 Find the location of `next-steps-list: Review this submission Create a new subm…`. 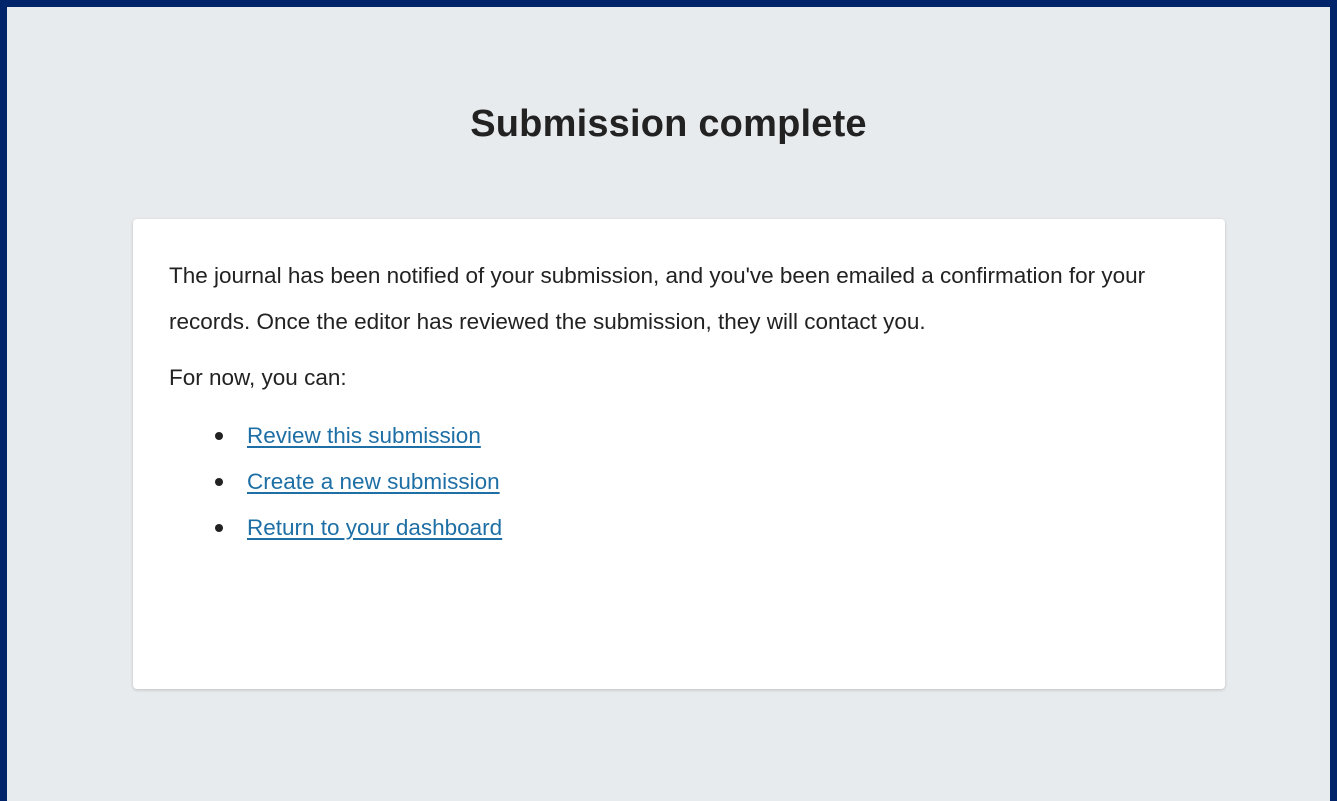

next-steps-list: Review this submission Create a new subm… is located at coordinates (679, 482).